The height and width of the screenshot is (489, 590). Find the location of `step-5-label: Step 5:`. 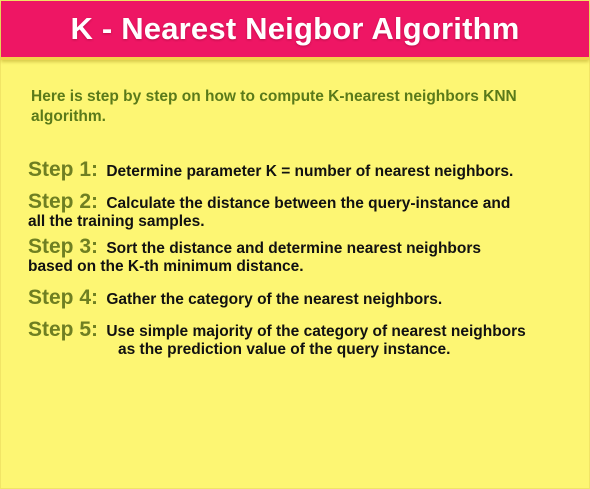

step-5-label: Step 5: is located at coordinates (63, 329).